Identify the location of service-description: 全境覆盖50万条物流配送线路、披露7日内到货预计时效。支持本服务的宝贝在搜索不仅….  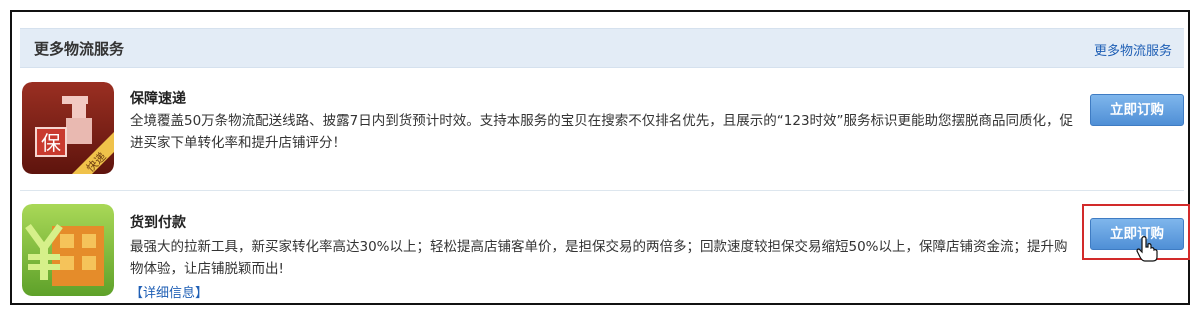
(602, 132).